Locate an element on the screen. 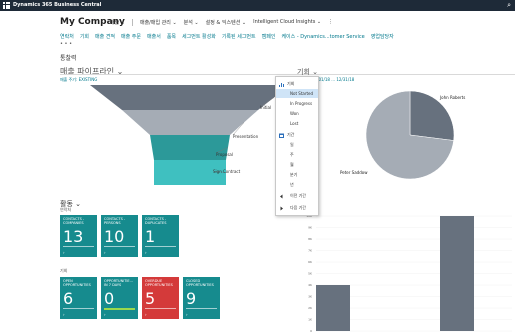 The width and height of the screenshot is (515, 333). dropdown-item-12: 다음 기간 is located at coordinates (297, 207).